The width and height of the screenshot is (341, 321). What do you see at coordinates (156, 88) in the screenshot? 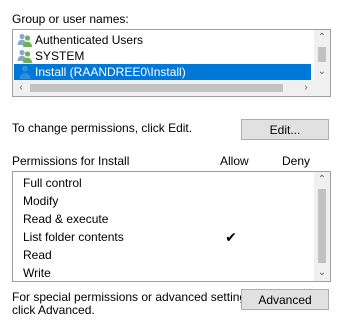
I see `horizontal-scroll-thumb` at bounding box center [156, 88].